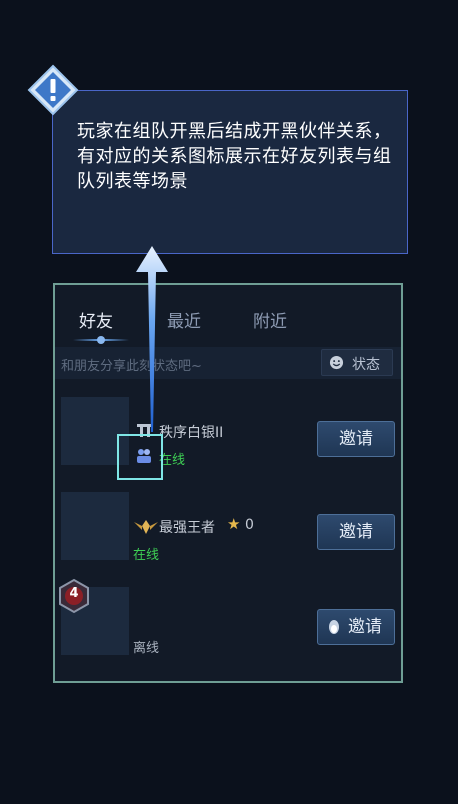  I want to click on tooltip-text: 玩家在组队开黑后结成开黑伙伴关系，有对应的关系图标展示在好友列表与组队列表等场景, so click(234, 156).